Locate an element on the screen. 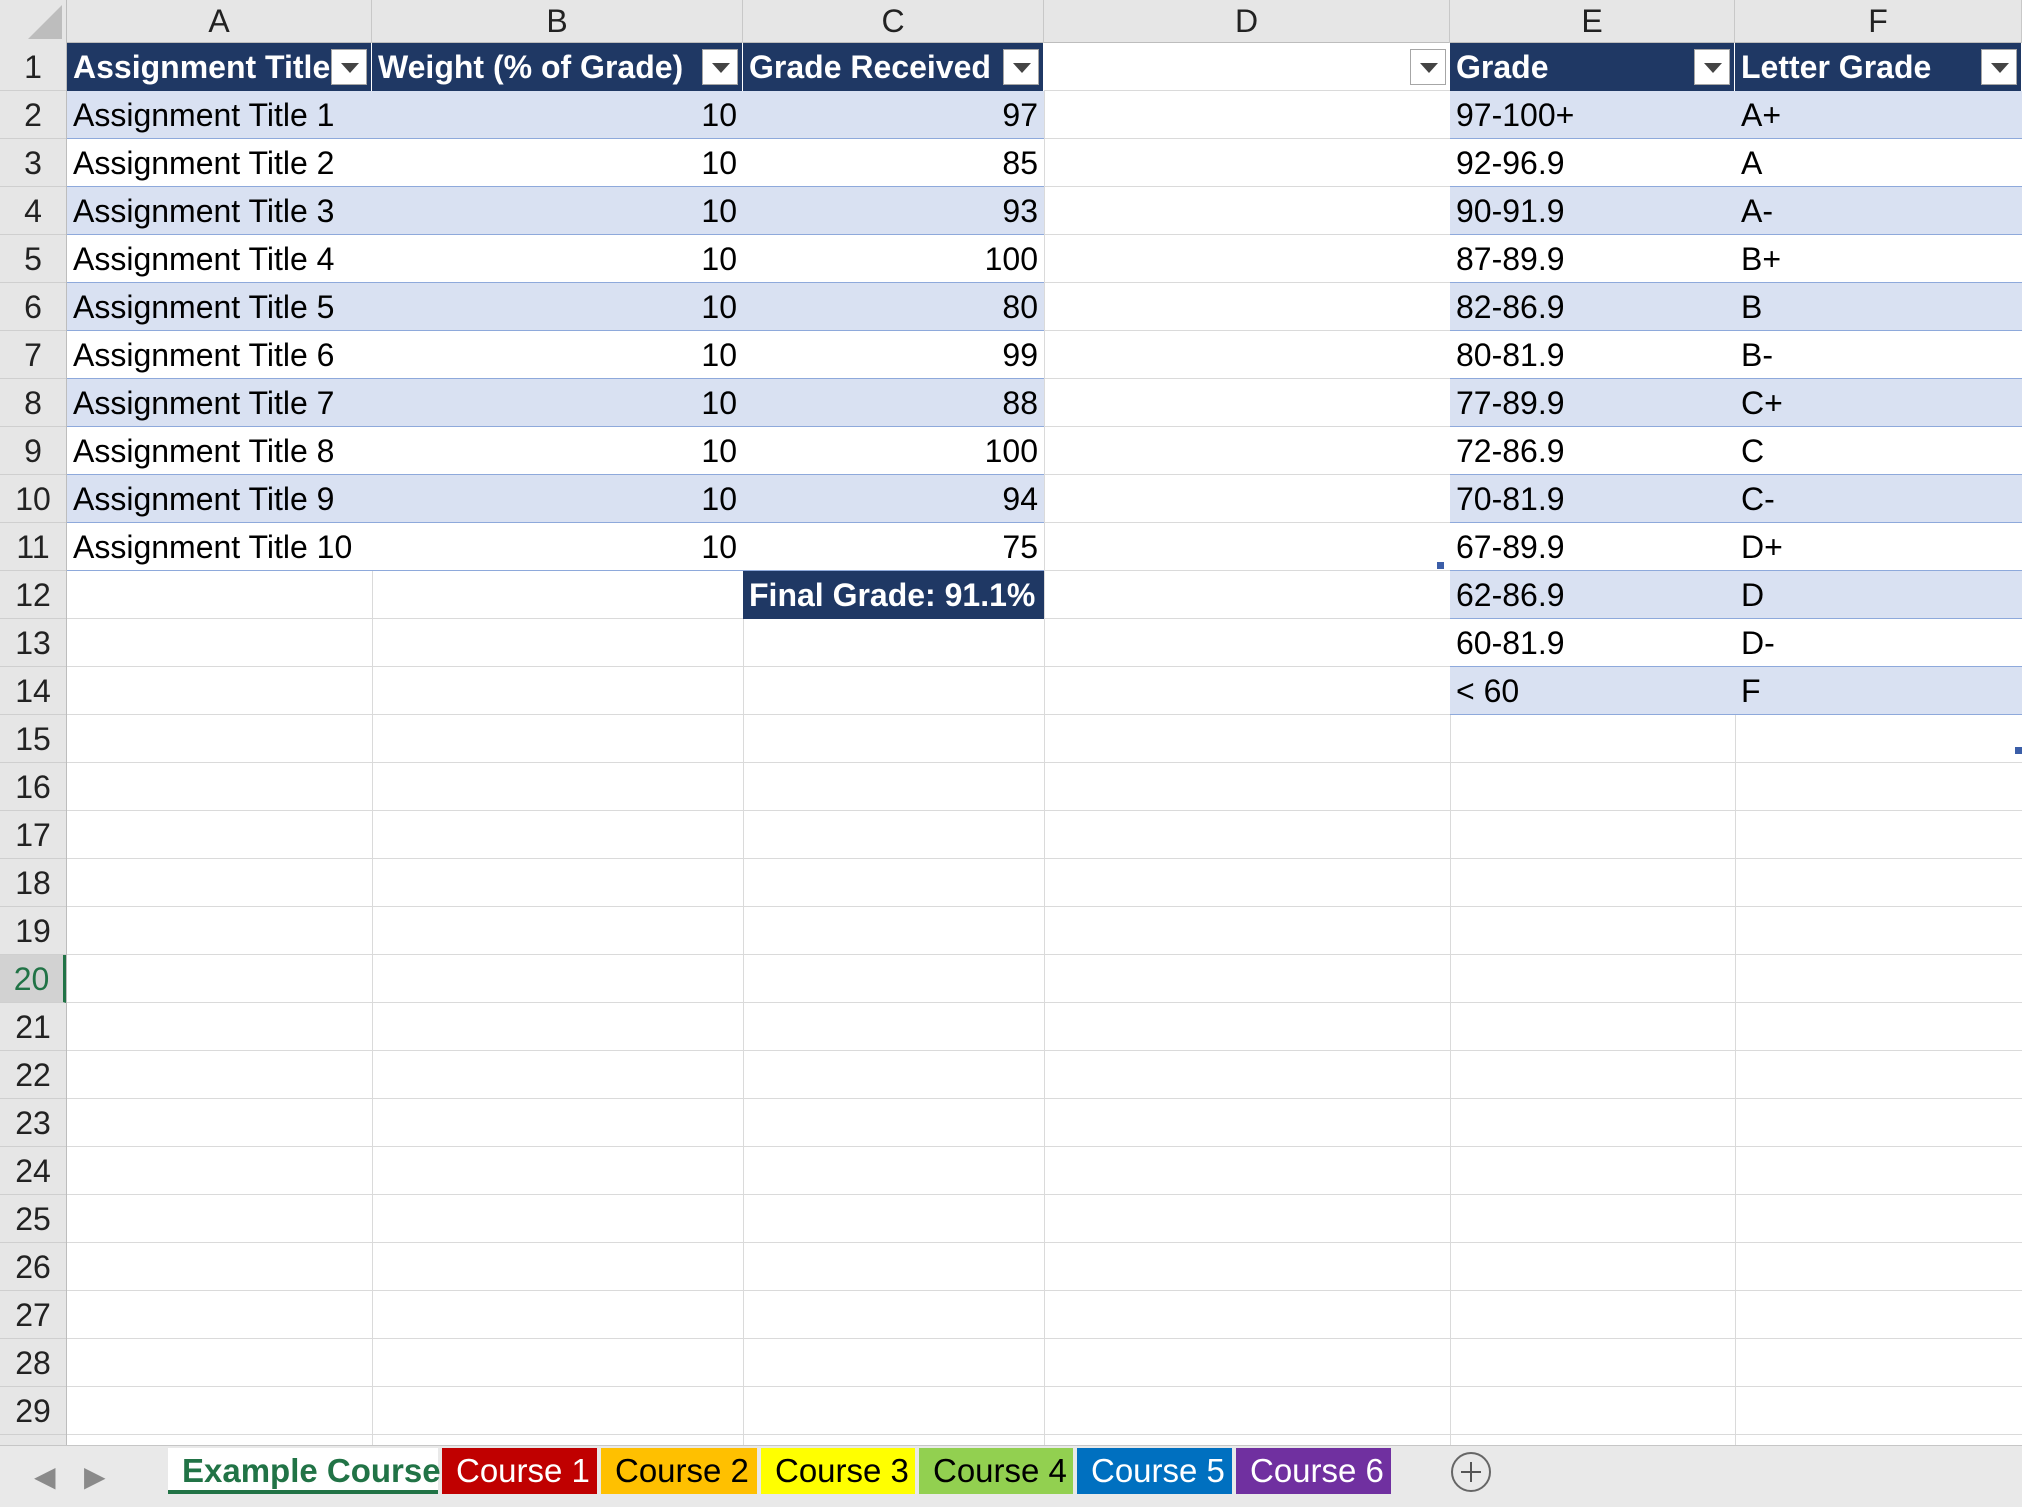 This screenshot has width=2022, height=1507. grade-received-cell: 80 is located at coordinates (893, 307).